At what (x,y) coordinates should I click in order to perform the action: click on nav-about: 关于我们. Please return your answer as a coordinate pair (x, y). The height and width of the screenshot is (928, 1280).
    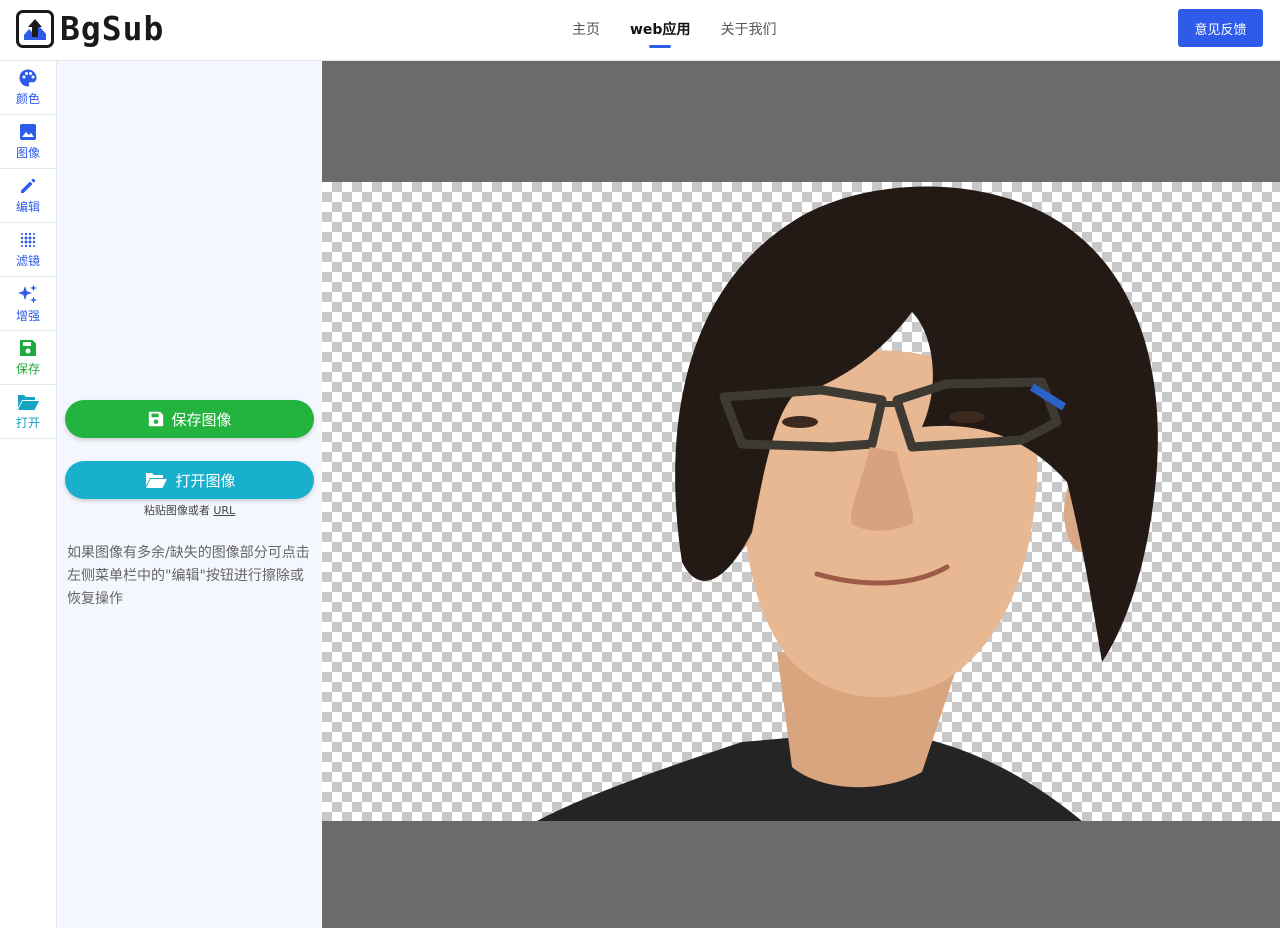
    Looking at the image, I should click on (748, 30).